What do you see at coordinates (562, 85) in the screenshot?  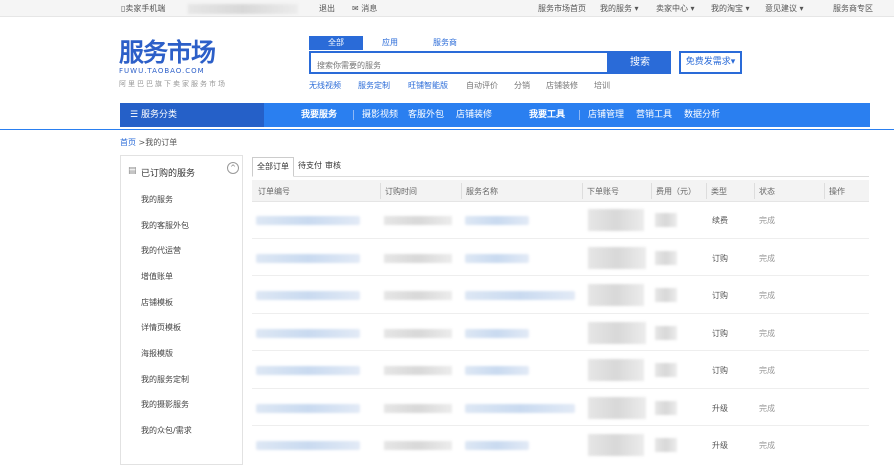 I see `hot-link-decoration: 店铺装修` at bounding box center [562, 85].